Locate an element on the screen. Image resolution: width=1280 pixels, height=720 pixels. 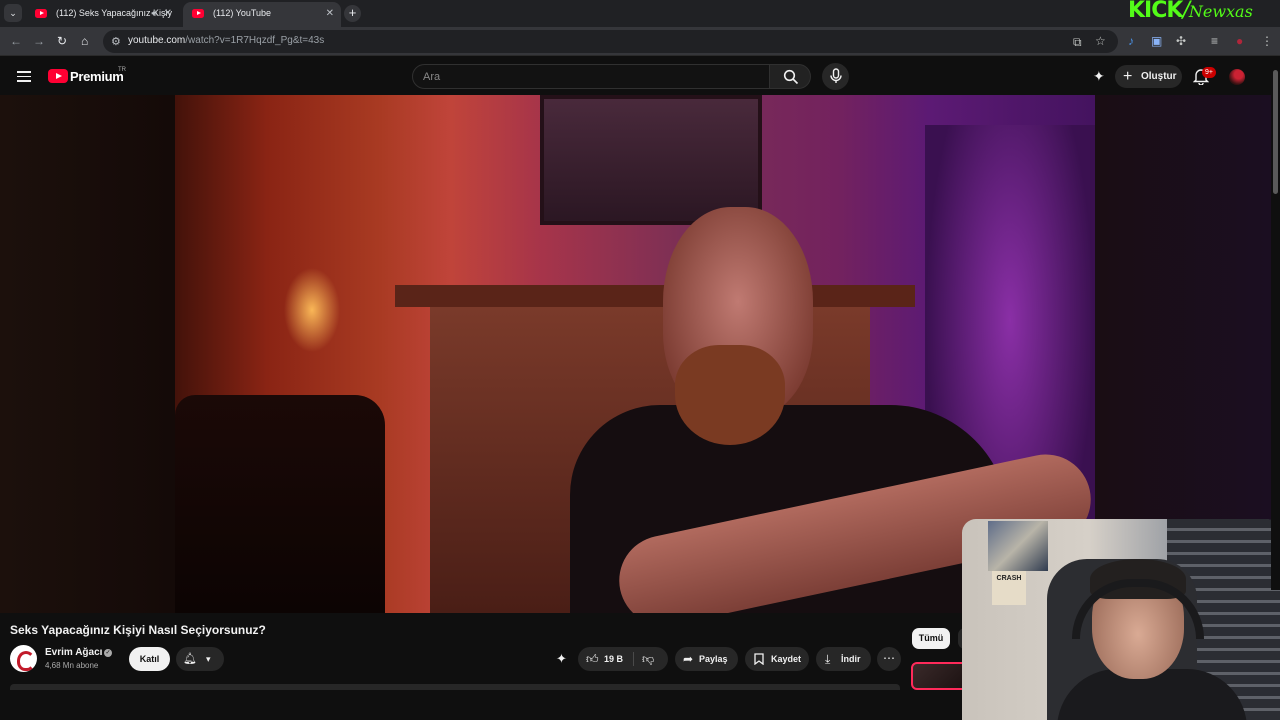
browser-tab-youtube: (112) YouTube ✕ is located at coordinates (262, 14).